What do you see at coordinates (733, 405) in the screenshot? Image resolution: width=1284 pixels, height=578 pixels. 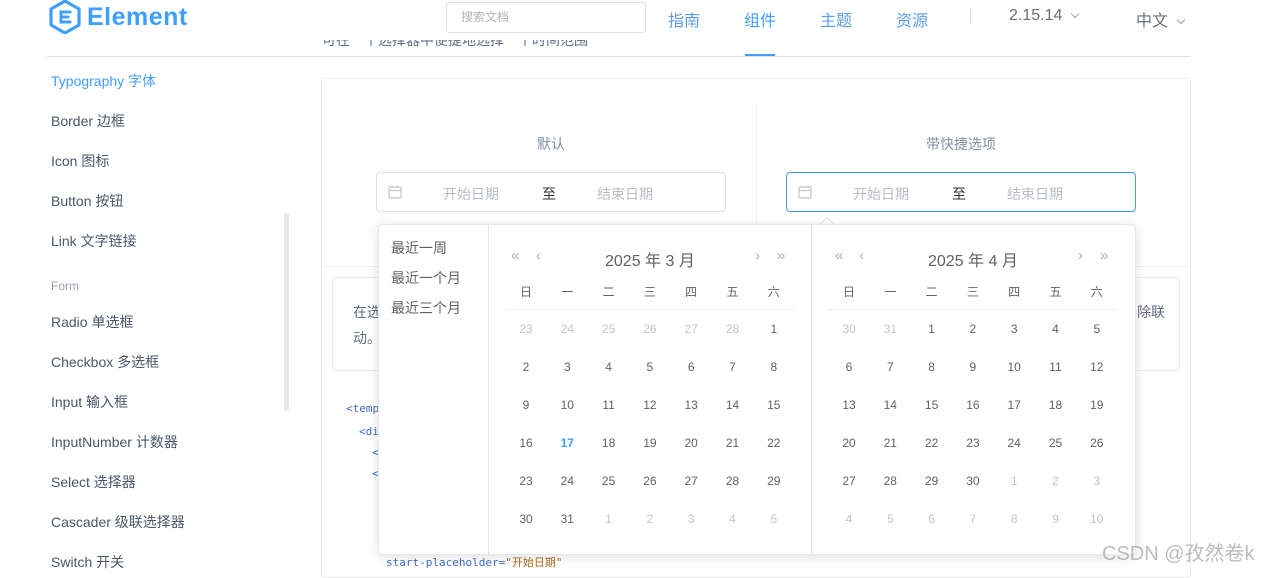 I see `left-calendar-day: 14` at bounding box center [733, 405].